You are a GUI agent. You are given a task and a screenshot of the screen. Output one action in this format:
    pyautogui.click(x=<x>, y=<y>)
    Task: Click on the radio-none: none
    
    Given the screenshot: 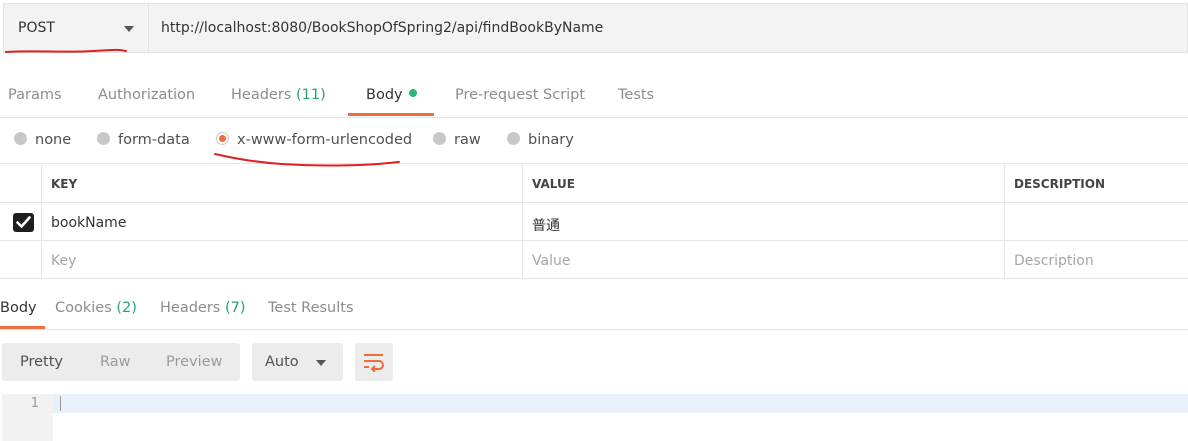 What is the action you would take?
    pyautogui.click(x=42, y=140)
    